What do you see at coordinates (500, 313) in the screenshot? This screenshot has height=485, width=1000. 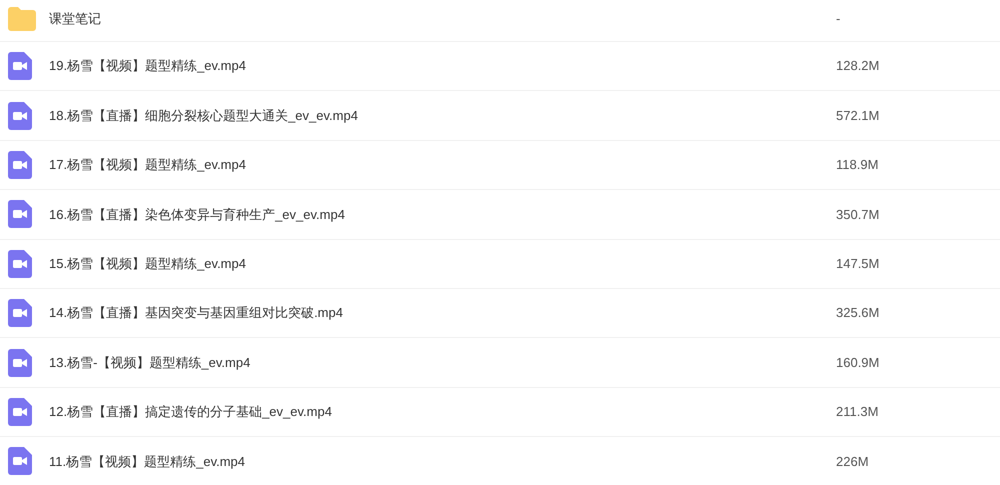 I see `file-row: 14.杨雪【直播】基因突变与基因重组对比突破.mp4 325.6M` at bounding box center [500, 313].